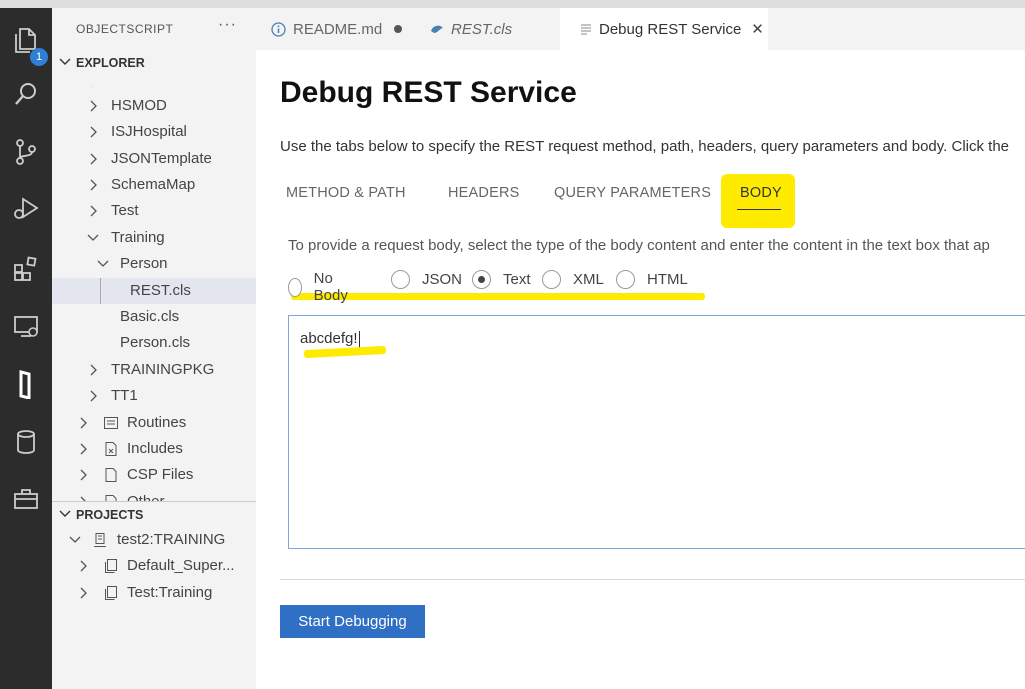  What do you see at coordinates (484, 193) in the screenshot?
I see `tab-headers: HEADERS` at bounding box center [484, 193].